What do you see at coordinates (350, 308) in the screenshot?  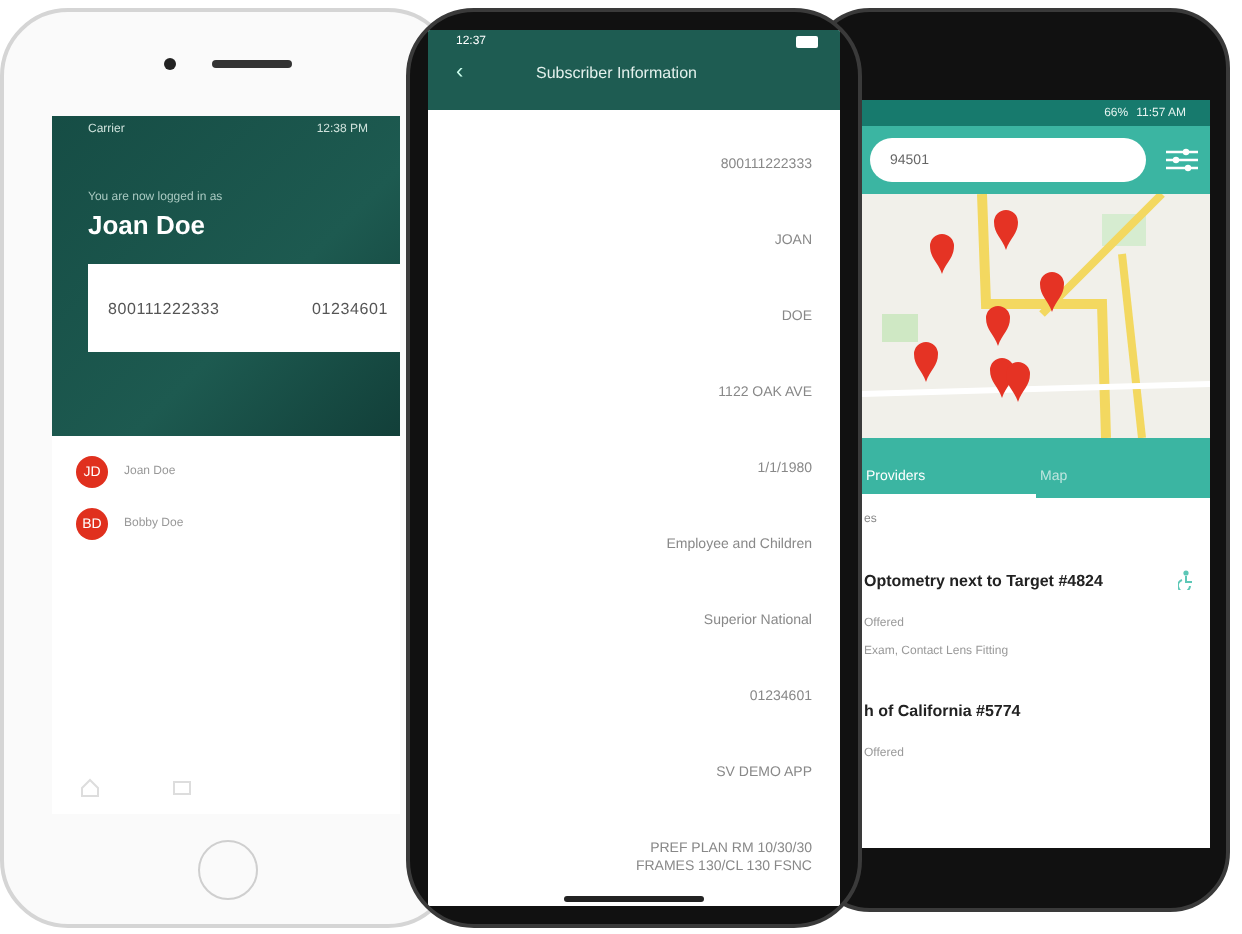 I see `group-number: 01234601` at bounding box center [350, 308].